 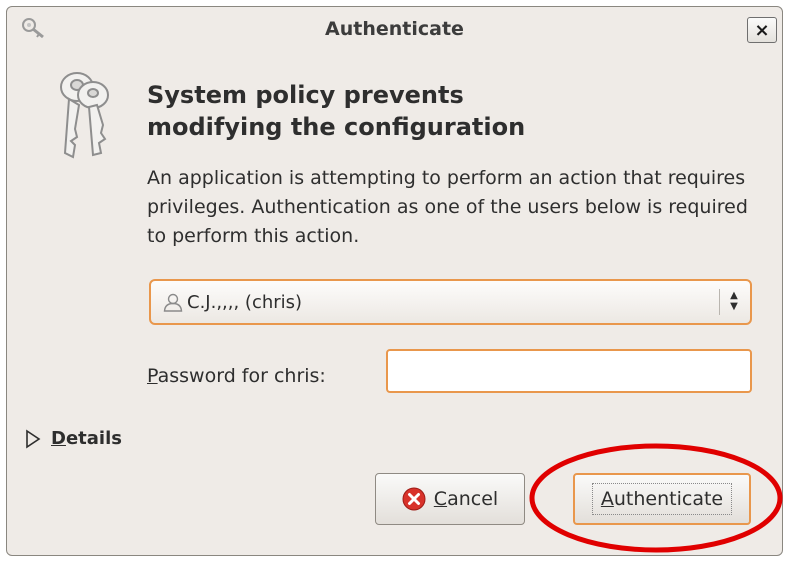 I want to click on cancel-icon, so click(x=414, y=499).